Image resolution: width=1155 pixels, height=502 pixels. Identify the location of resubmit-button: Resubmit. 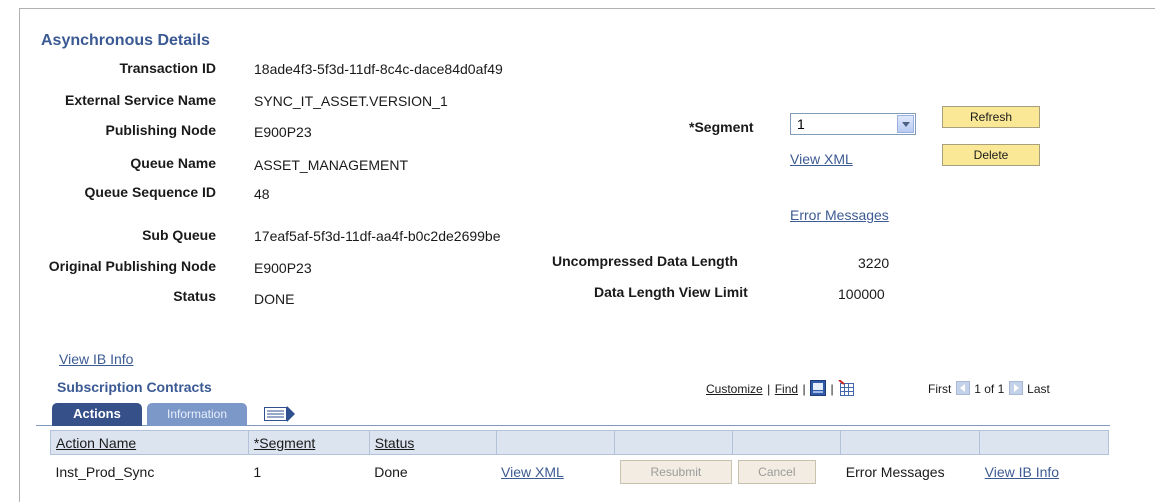
(675, 471).